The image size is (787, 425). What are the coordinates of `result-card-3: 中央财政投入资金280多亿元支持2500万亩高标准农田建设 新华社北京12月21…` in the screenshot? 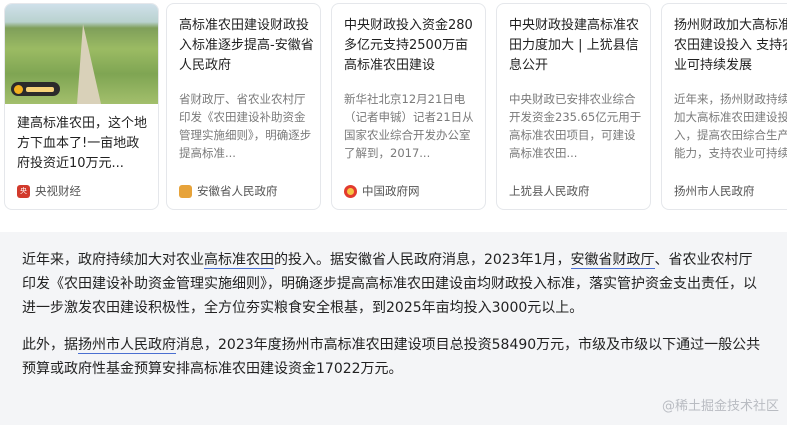 It's located at (408, 106).